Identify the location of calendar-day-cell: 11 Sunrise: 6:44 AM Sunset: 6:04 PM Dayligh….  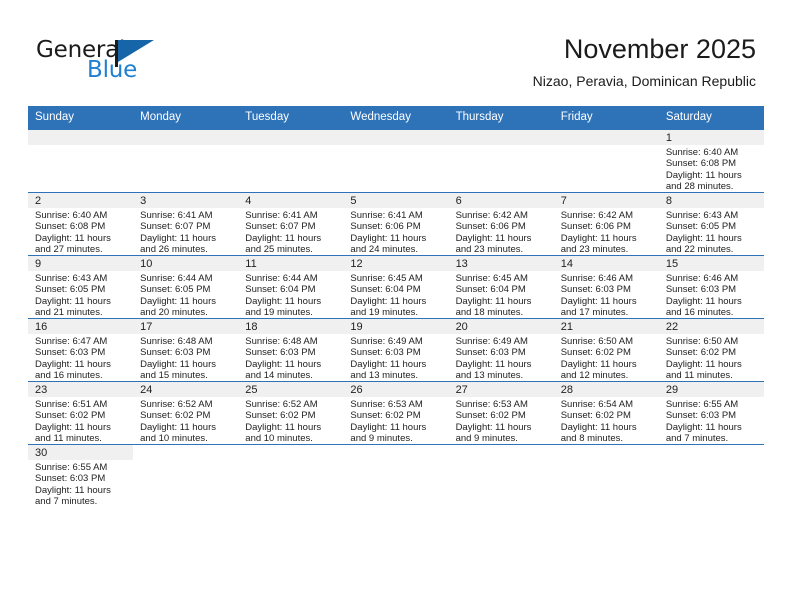
(291, 287).